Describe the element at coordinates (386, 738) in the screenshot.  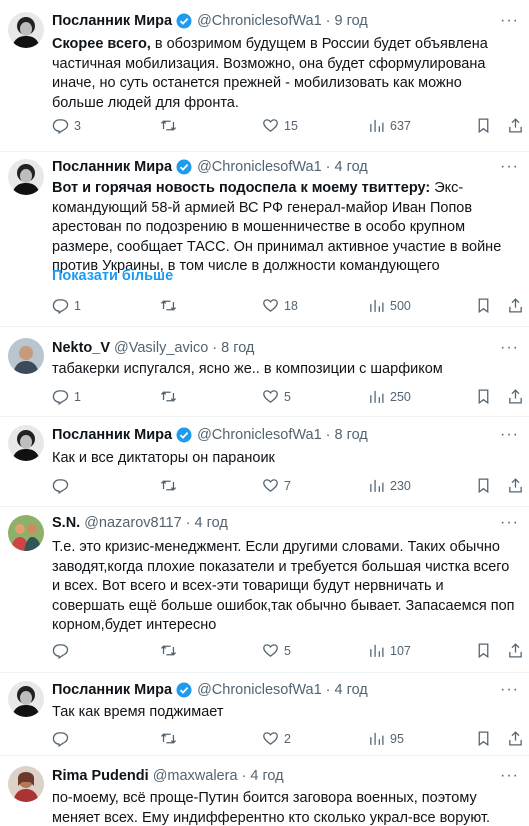
I see `views-button: 95` at that location.